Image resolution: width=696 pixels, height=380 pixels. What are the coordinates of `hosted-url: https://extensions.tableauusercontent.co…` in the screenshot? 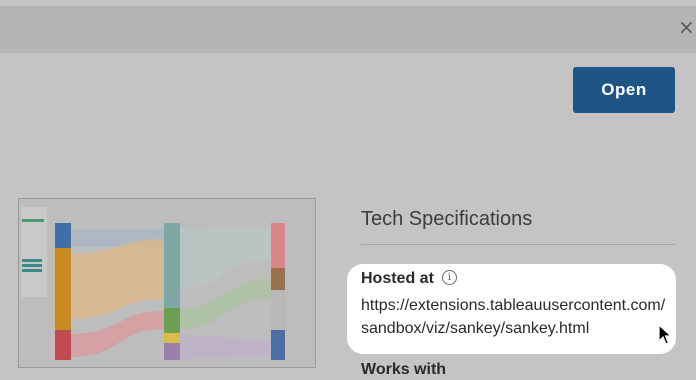 It's located at (513, 317).